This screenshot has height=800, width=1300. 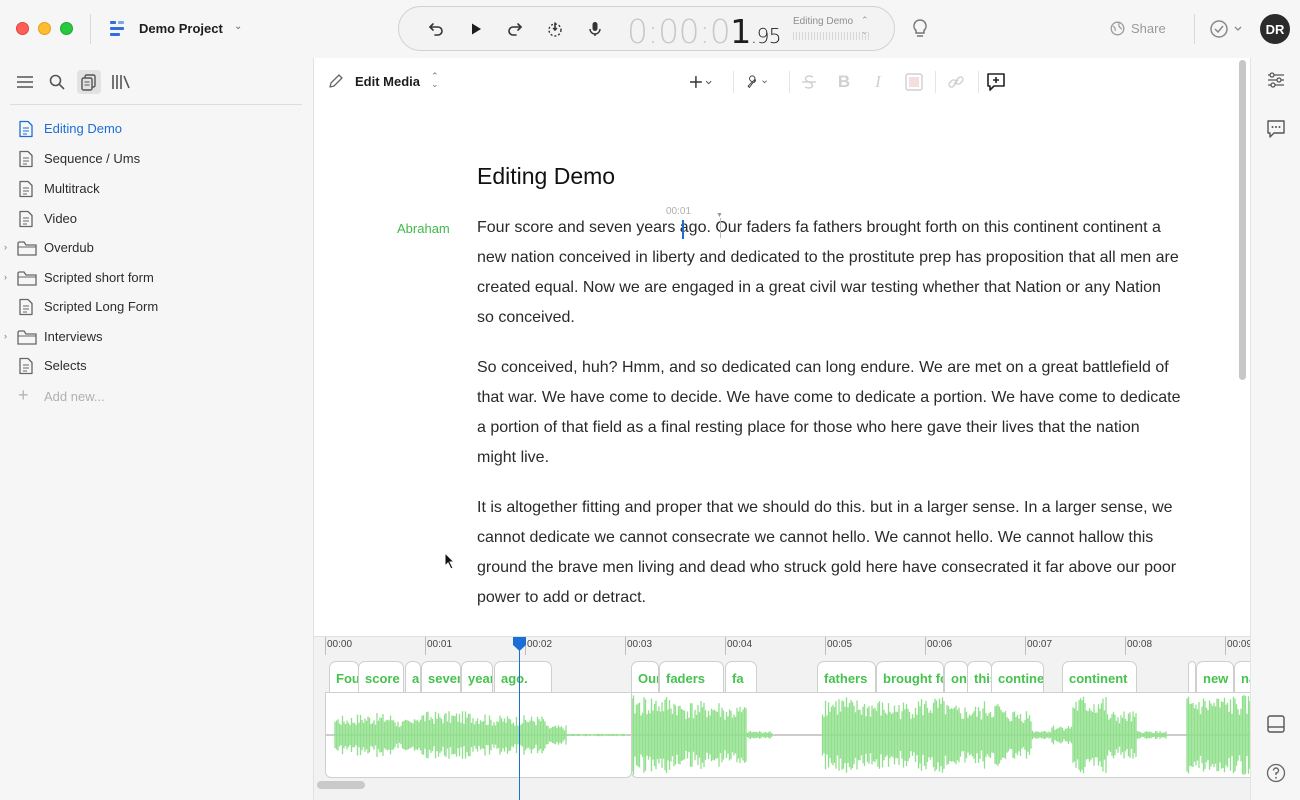 What do you see at coordinates (121, 82) in the screenshot?
I see `library-icon` at bounding box center [121, 82].